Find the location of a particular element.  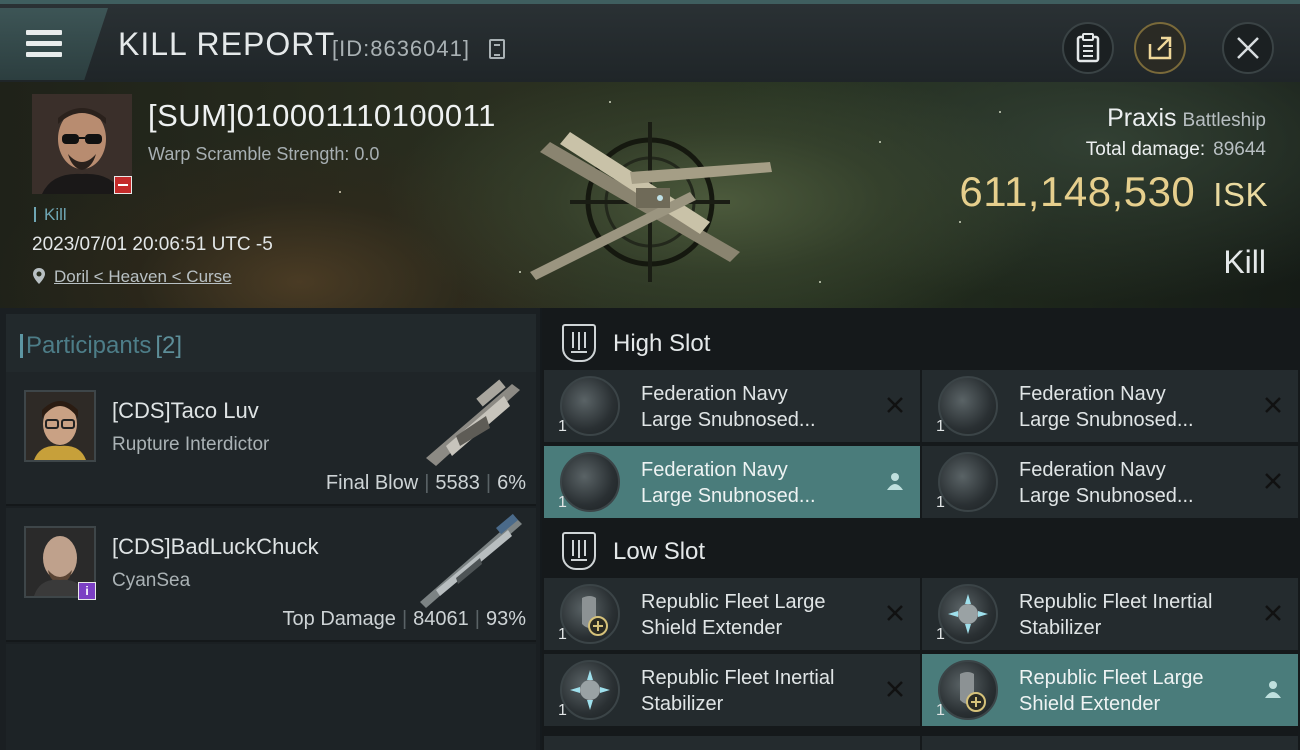

total-damage-label: Total damage: is located at coordinates (1145, 149).